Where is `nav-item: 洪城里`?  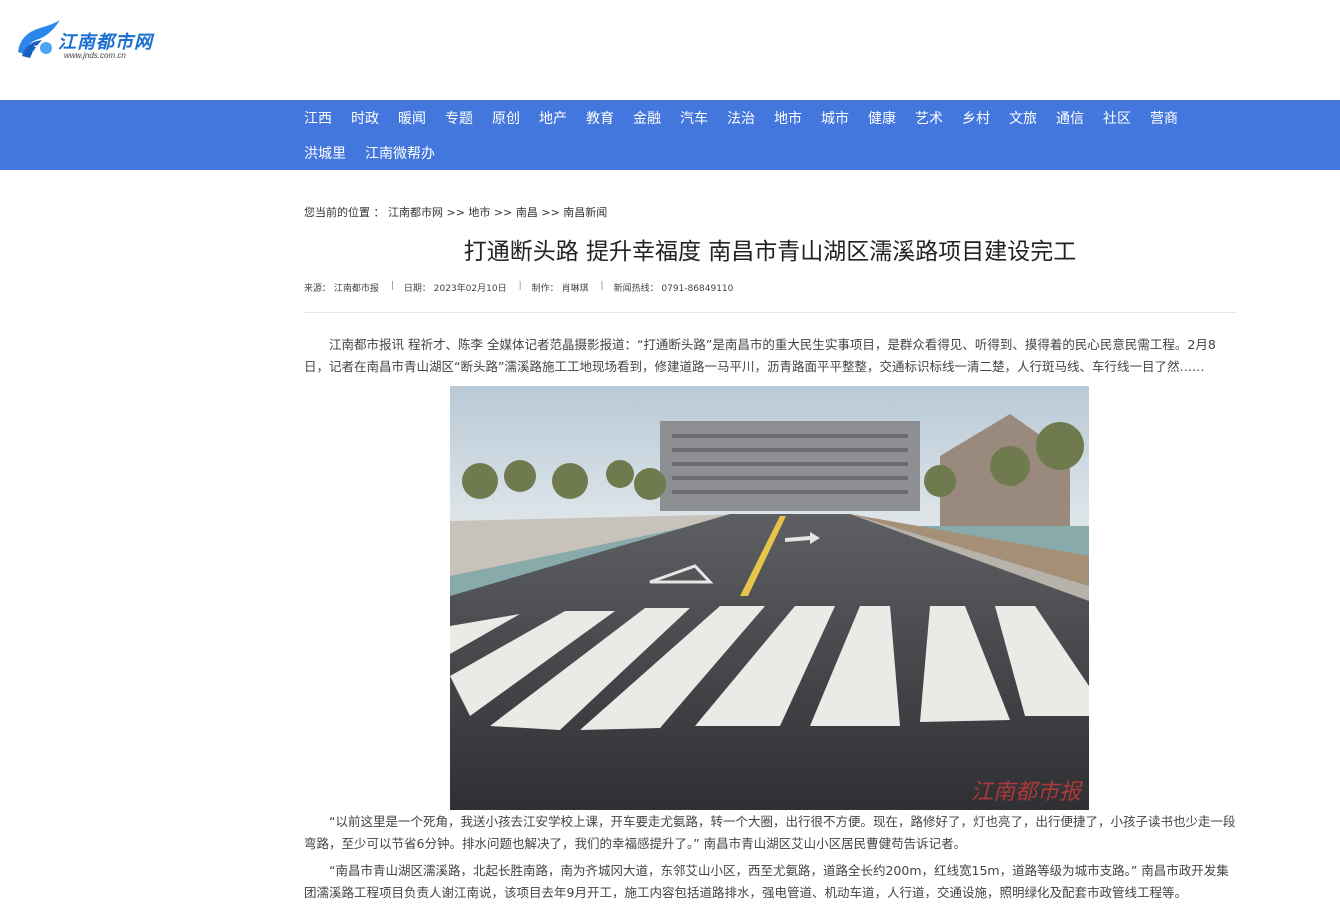
nav-item: 洪城里 is located at coordinates (325, 153).